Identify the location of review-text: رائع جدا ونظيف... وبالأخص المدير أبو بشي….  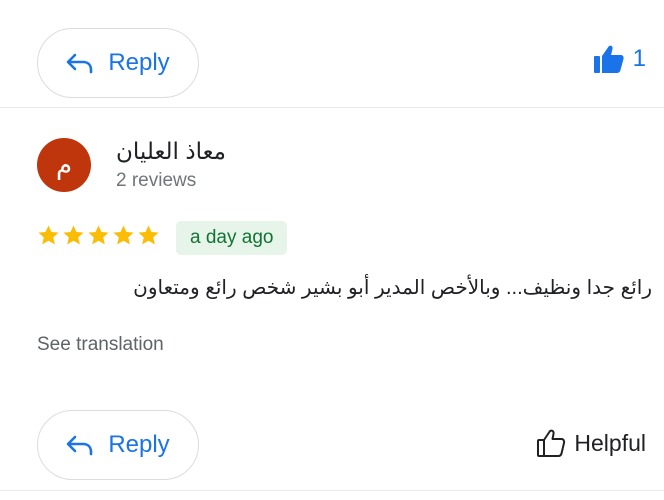
(392, 288).